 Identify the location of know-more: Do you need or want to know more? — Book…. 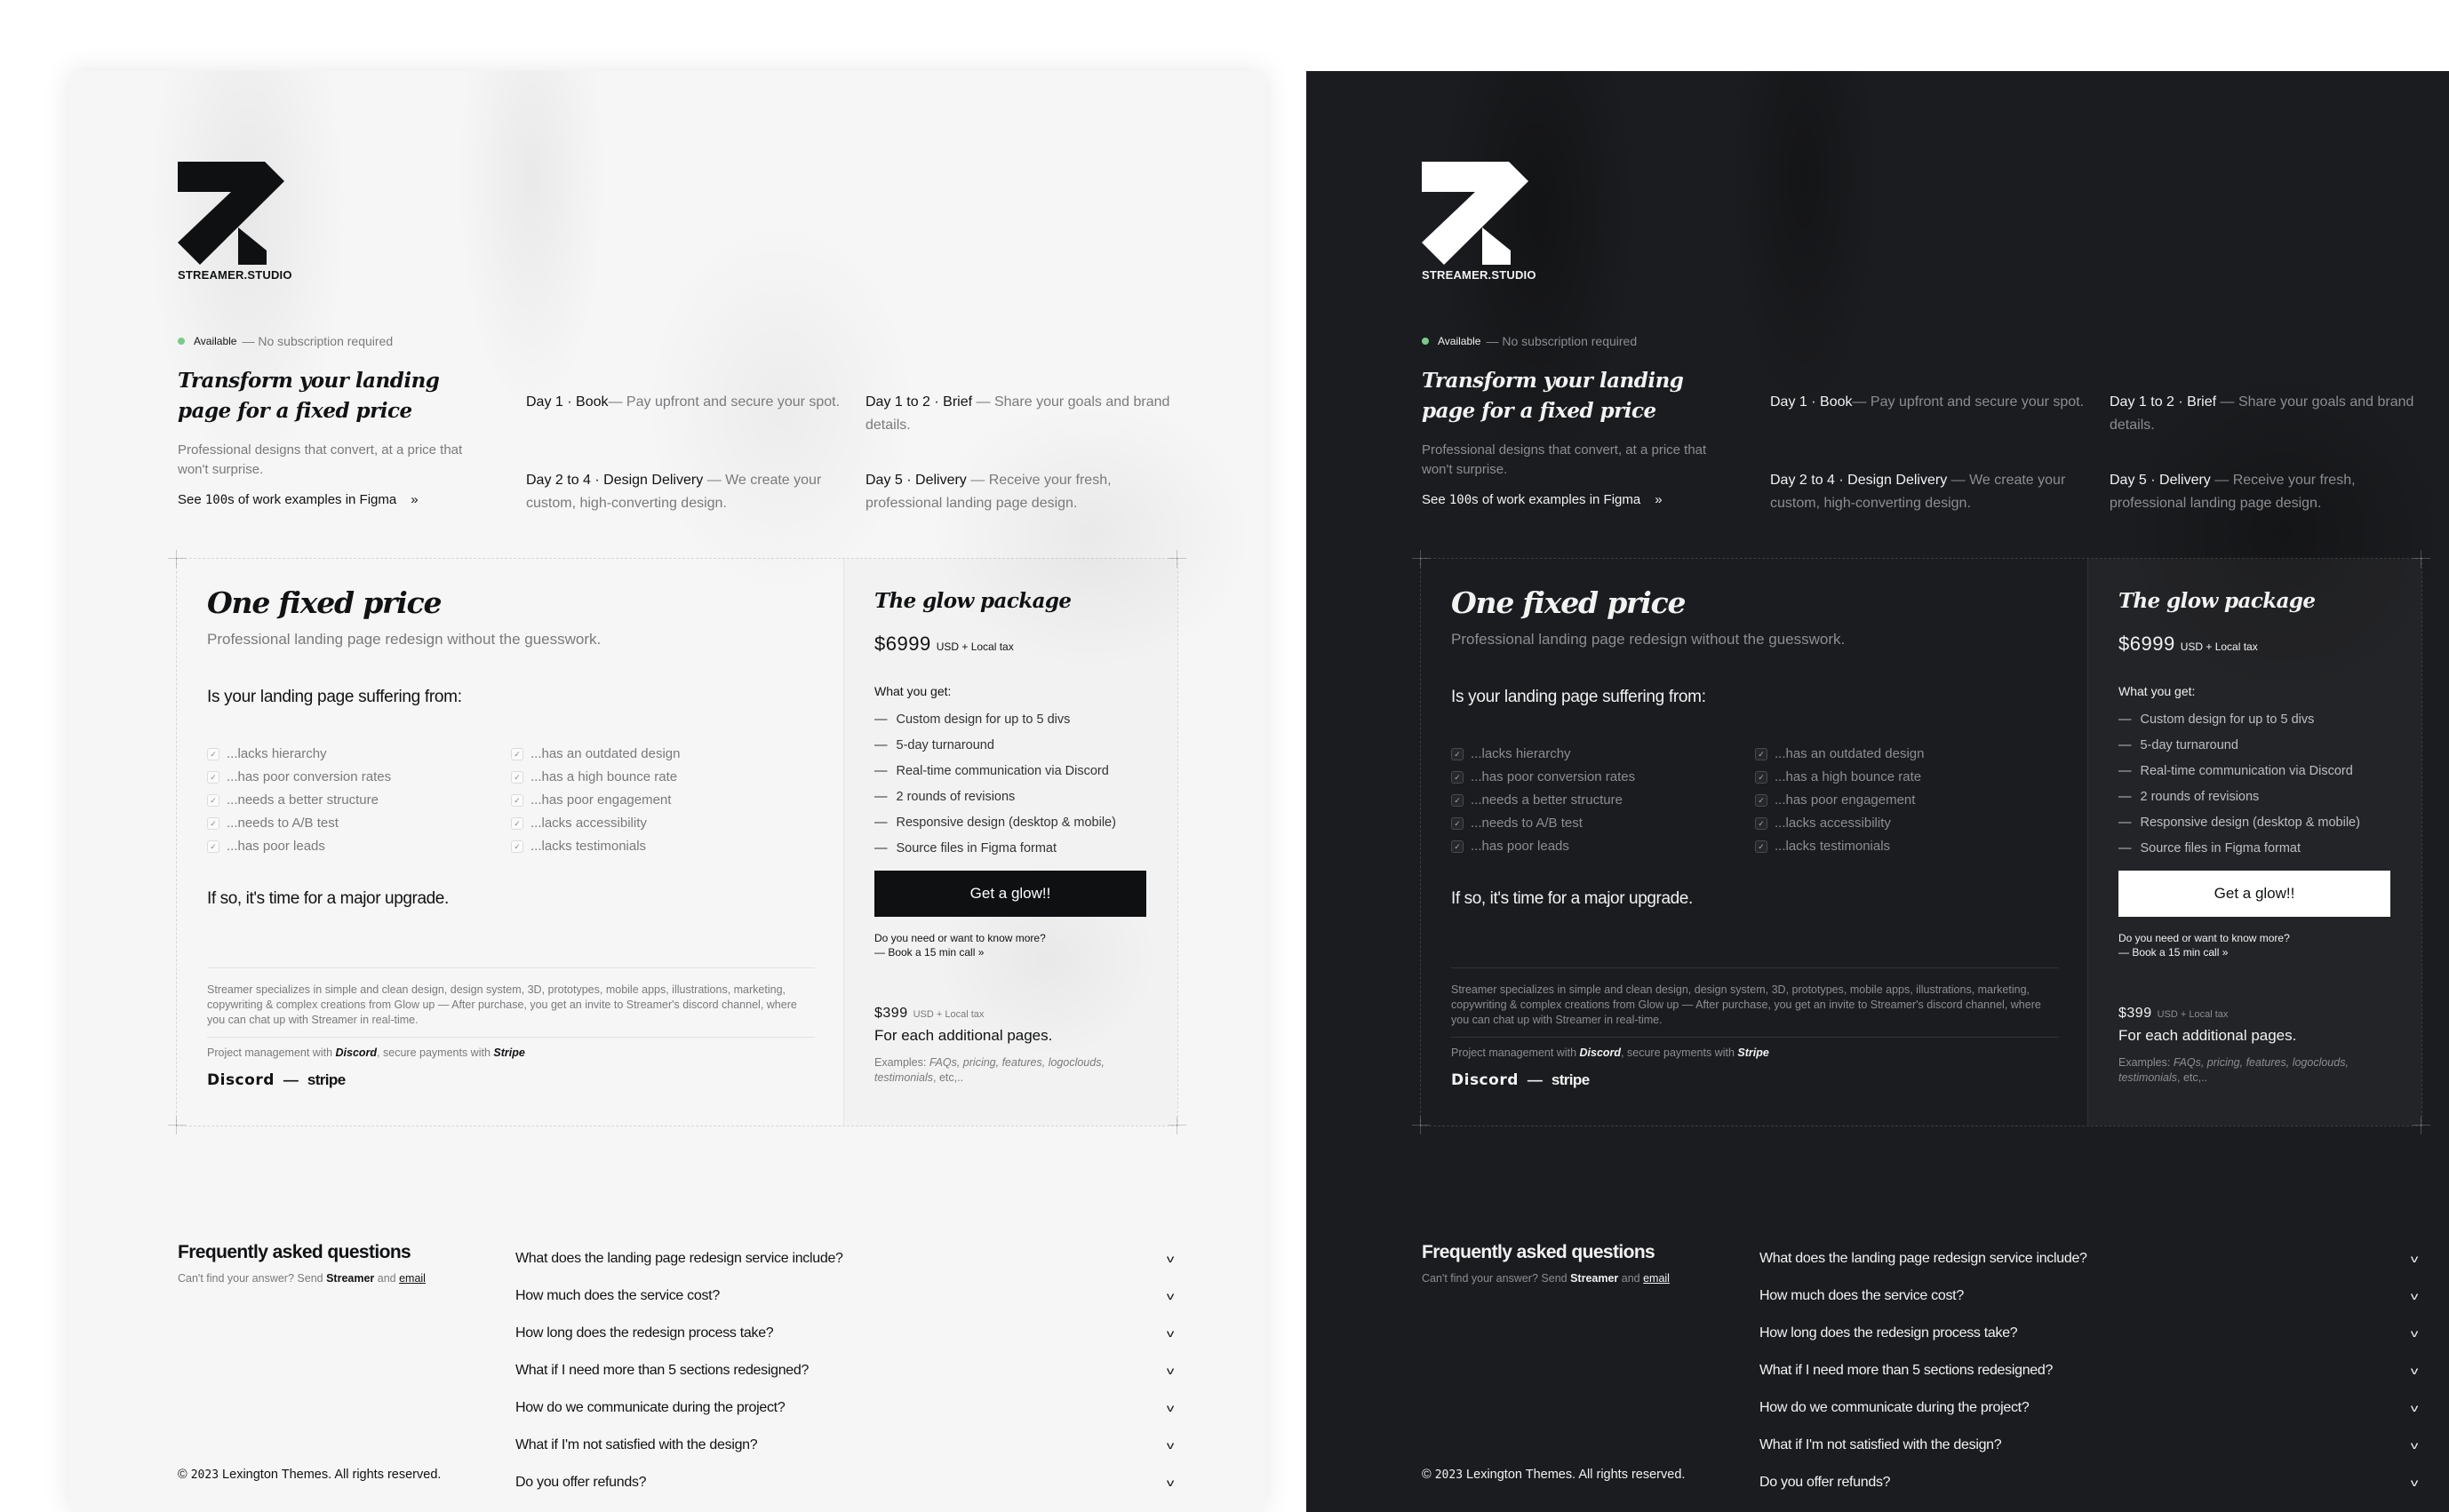
(2254, 945).